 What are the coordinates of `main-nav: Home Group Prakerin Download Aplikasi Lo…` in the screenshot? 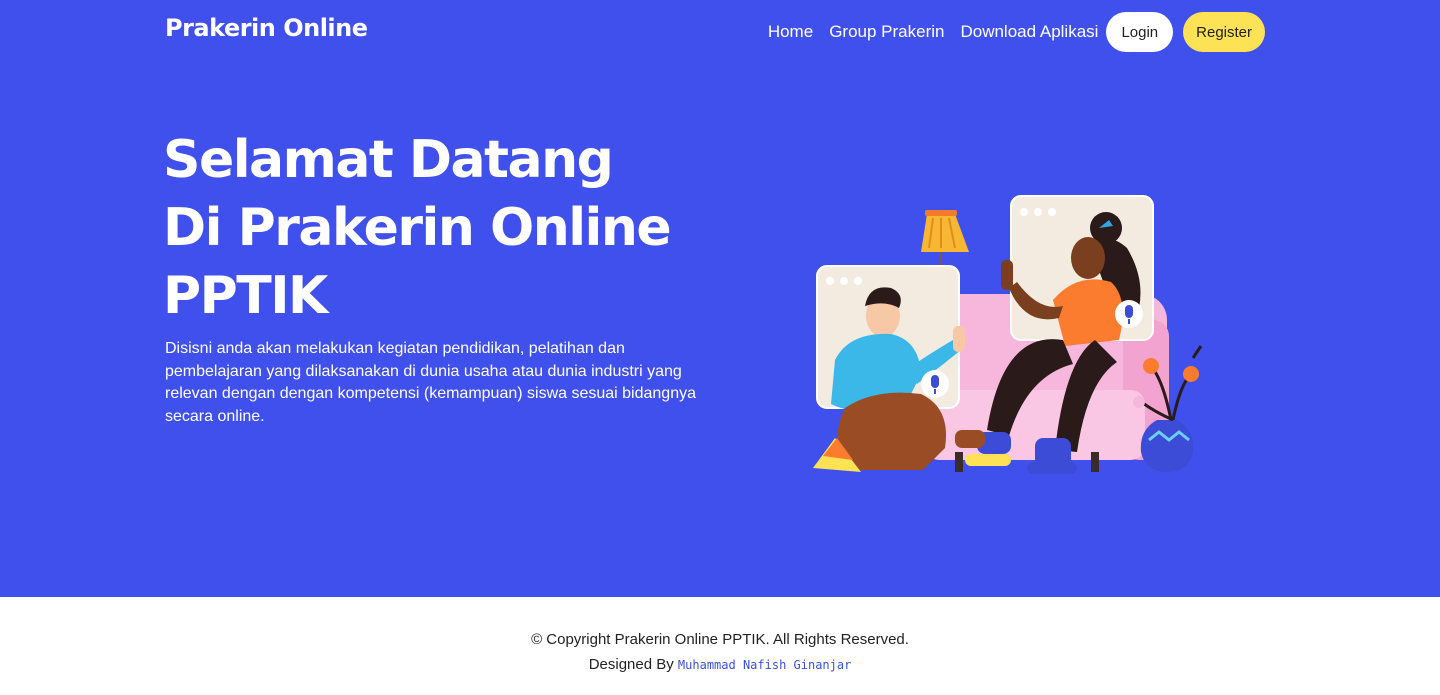 It's located at (1016, 32).